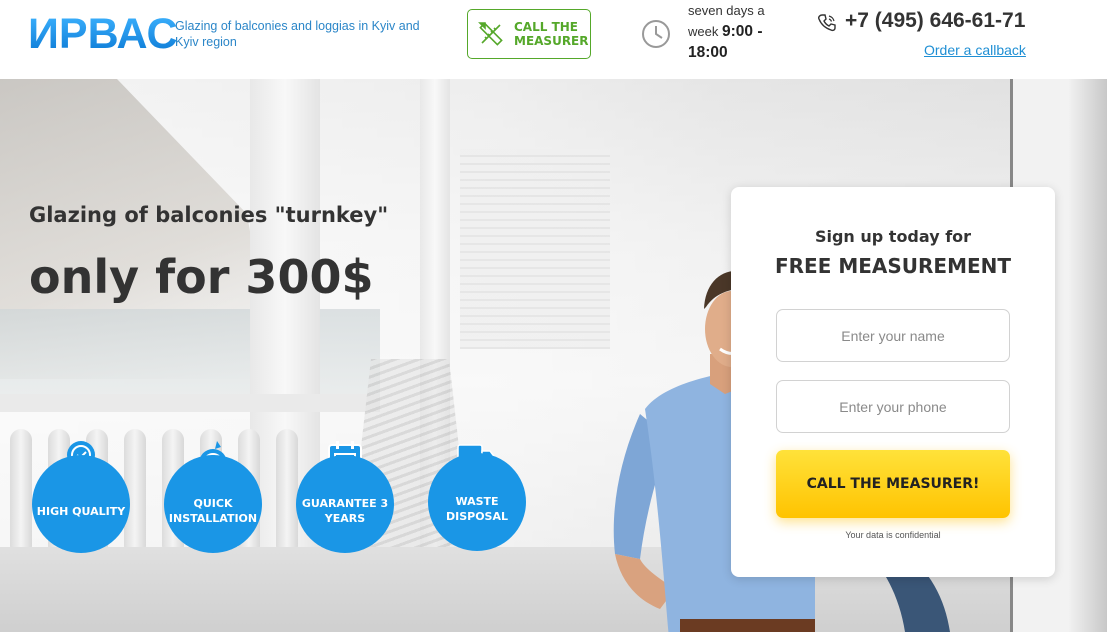  What do you see at coordinates (213, 511) in the screenshot?
I see `feature-label: QUICK INSTALLATION` at bounding box center [213, 511].